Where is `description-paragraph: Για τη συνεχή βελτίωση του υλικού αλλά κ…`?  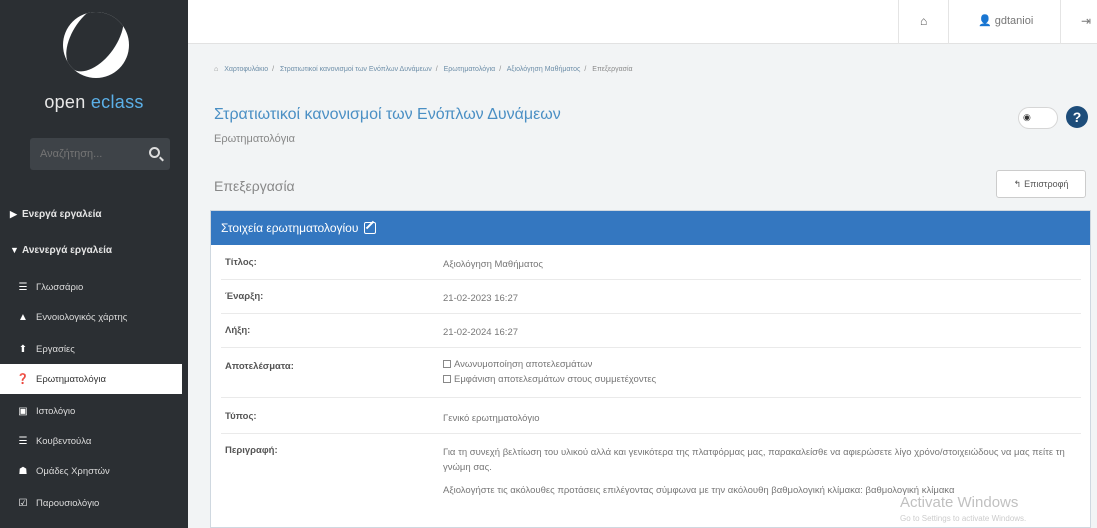
description-paragraph: Για τη συνεχή βελτίωση του υλικού αλλά κ… is located at coordinates (754, 460).